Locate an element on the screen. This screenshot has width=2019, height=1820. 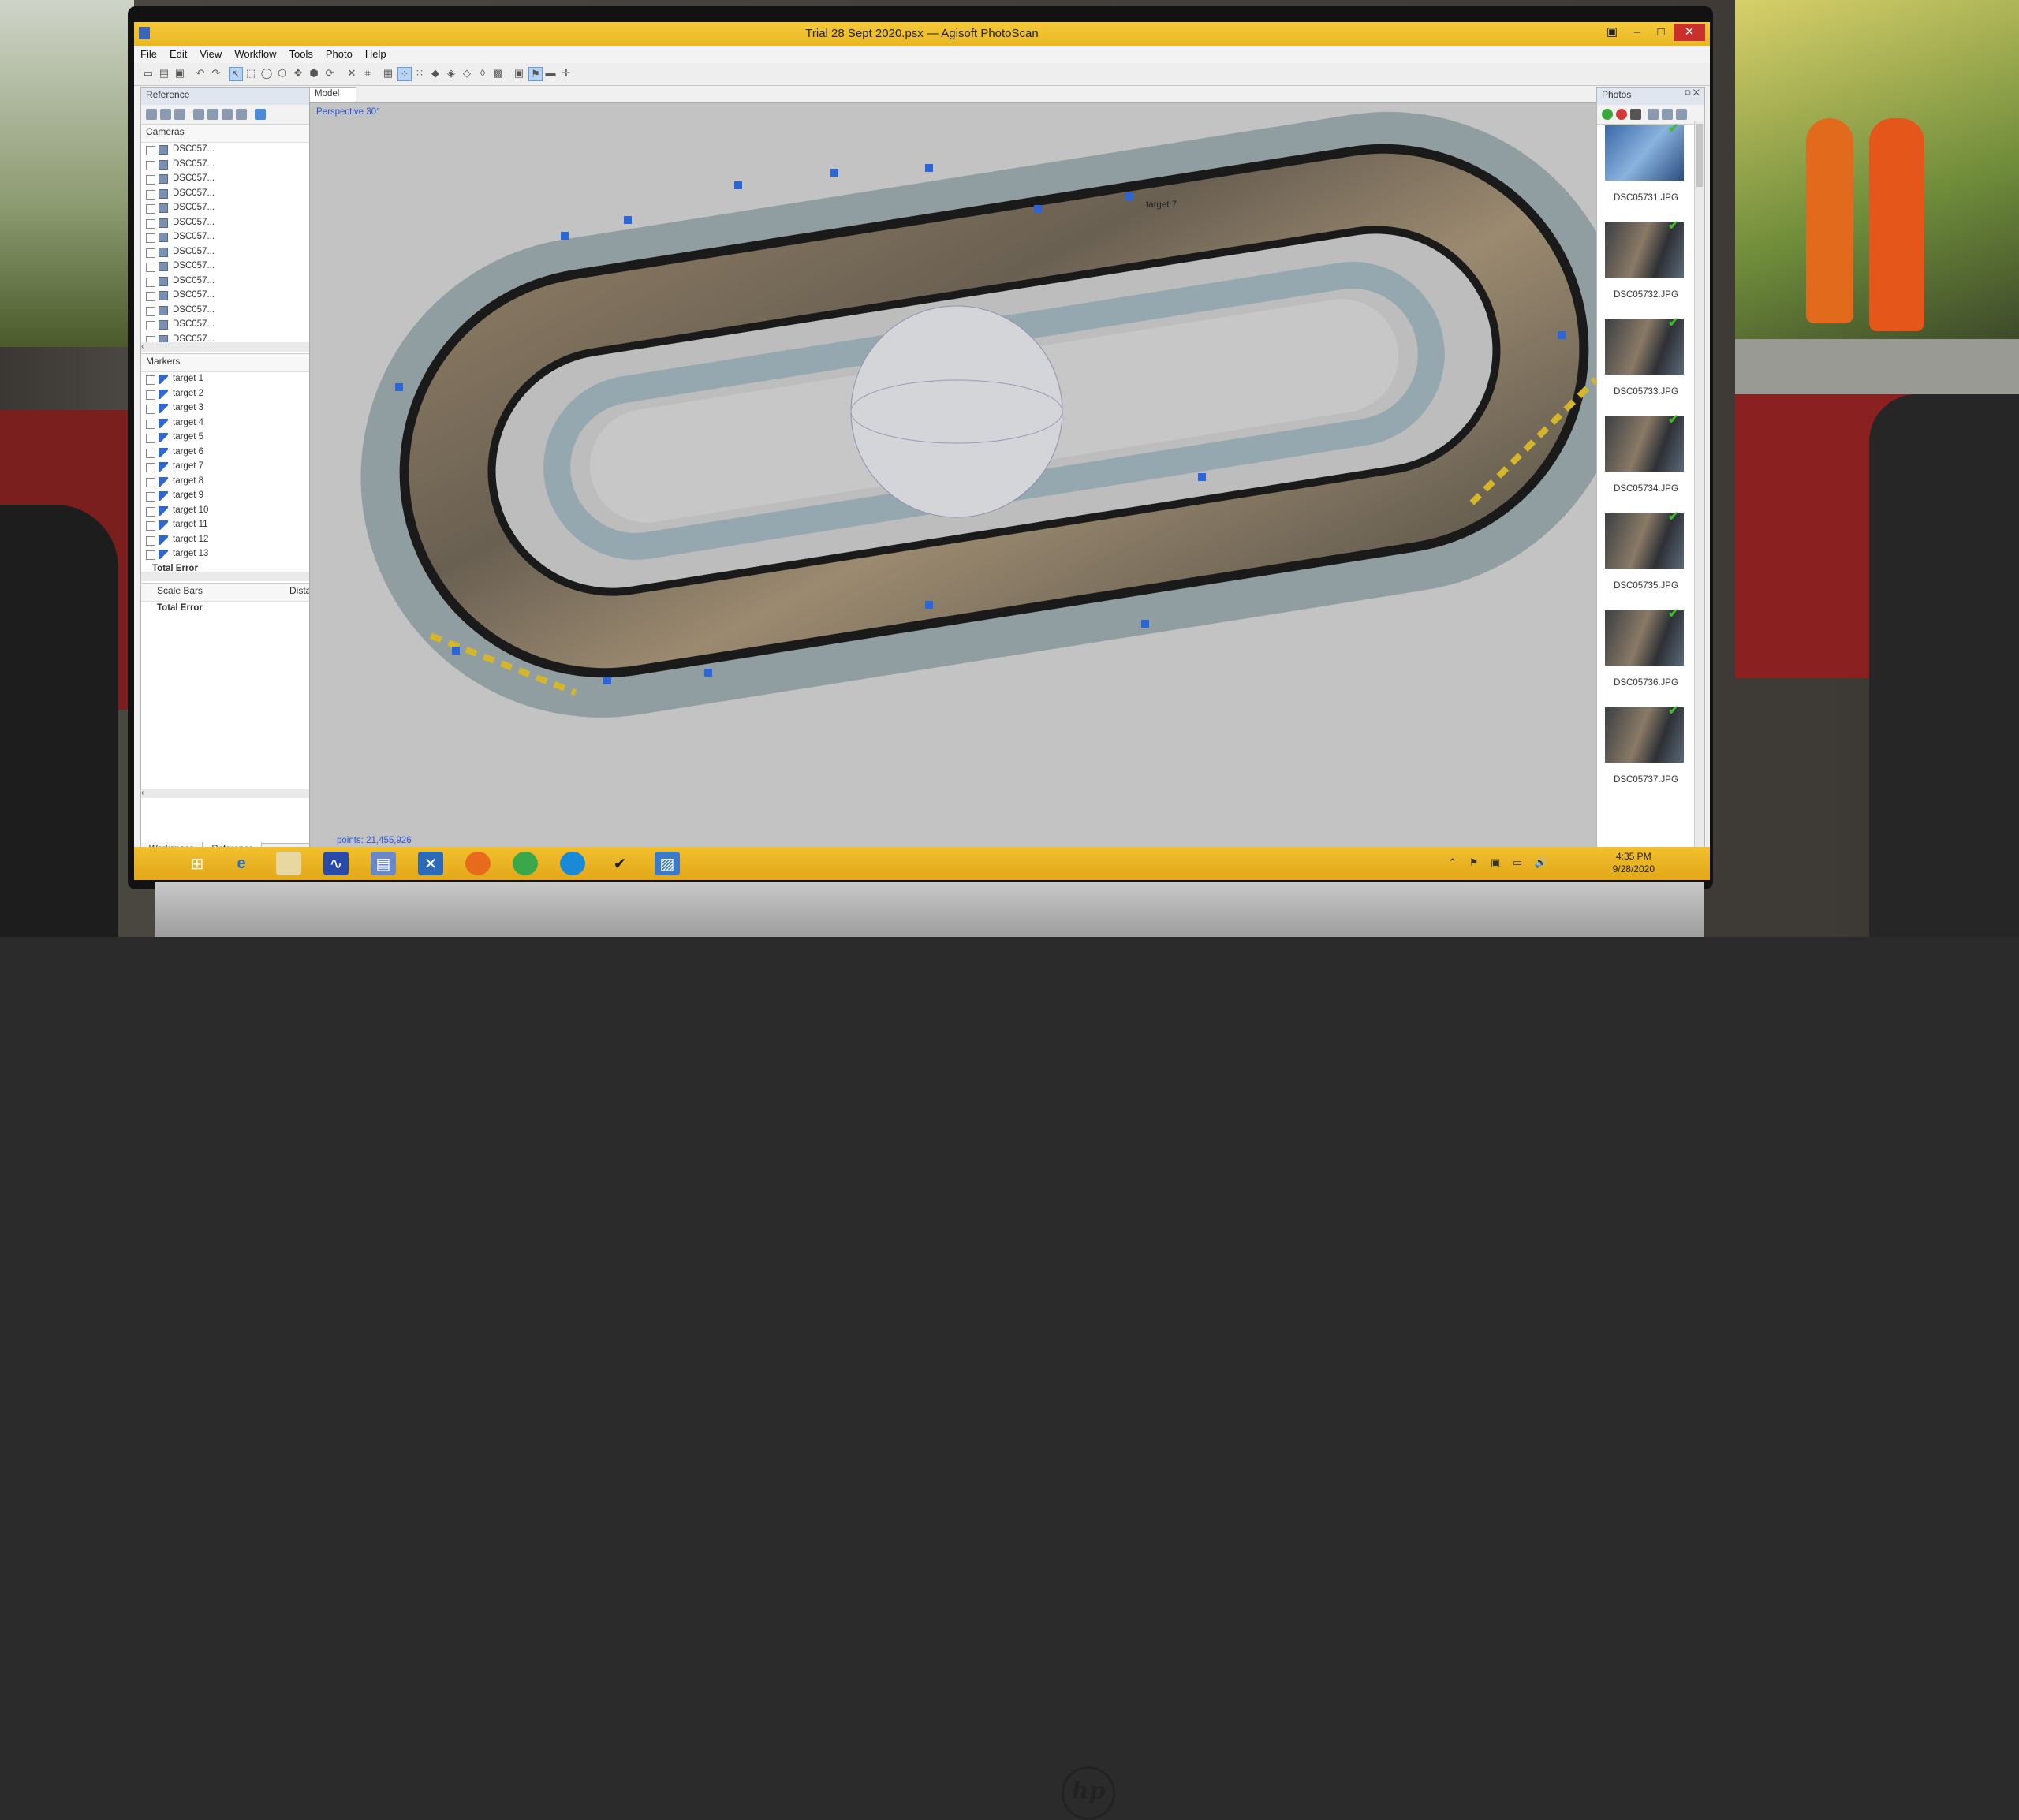
reset-view-icon: ✛ is located at coordinates (566, 73).